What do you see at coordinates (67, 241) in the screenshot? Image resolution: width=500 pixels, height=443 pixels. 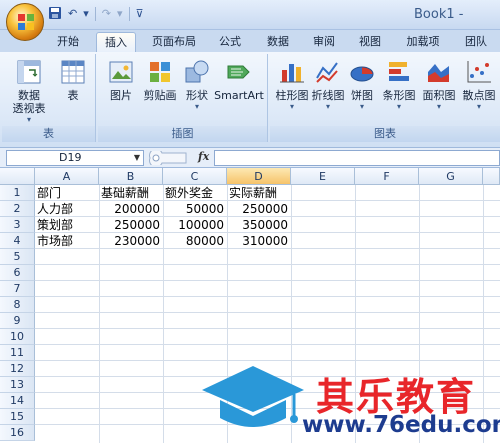 I see `cell-a4: 市场部` at bounding box center [67, 241].